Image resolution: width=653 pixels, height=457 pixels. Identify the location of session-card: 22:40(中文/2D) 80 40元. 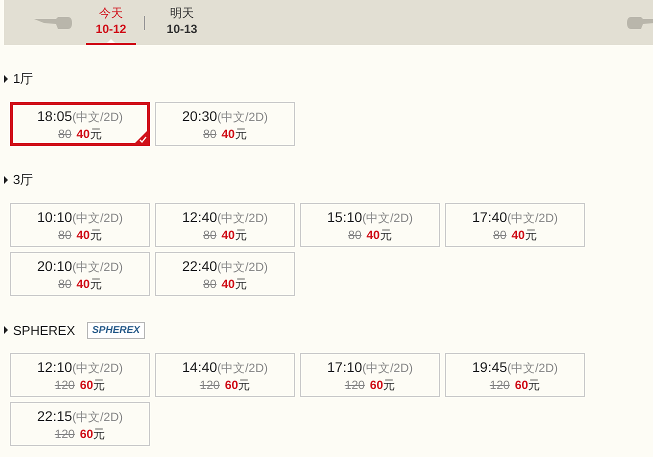
(225, 274).